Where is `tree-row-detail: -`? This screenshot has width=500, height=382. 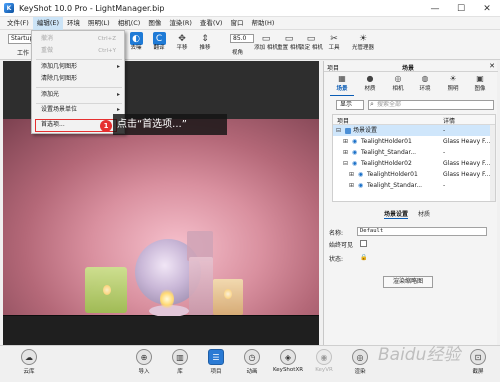 tree-row-detail: - is located at coordinates (444, 130).